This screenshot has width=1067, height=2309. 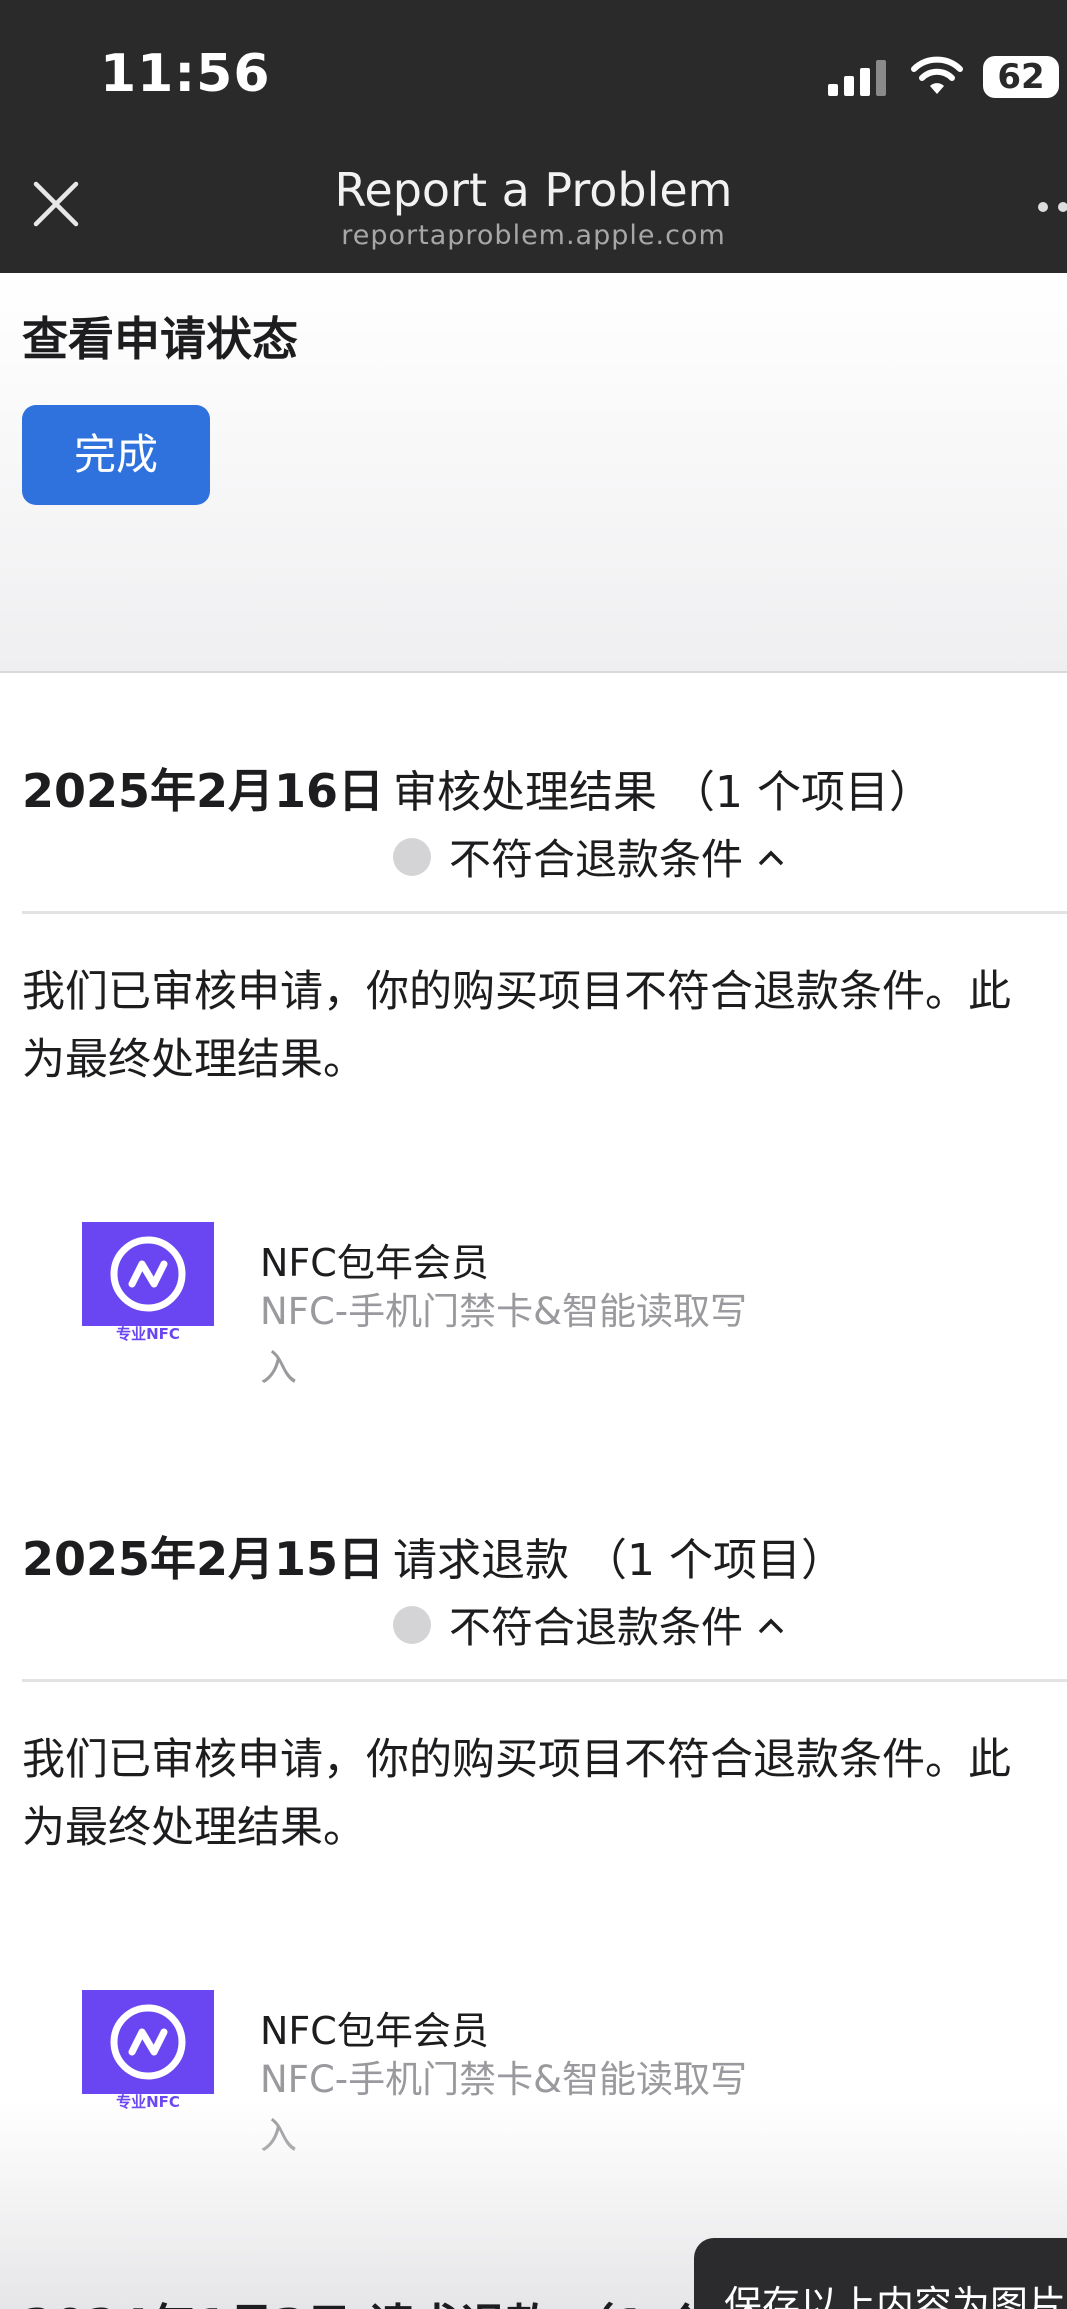 What do you see at coordinates (1021, 77) in the screenshot?
I see `battery-indicator: 62` at bounding box center [1021, 77].